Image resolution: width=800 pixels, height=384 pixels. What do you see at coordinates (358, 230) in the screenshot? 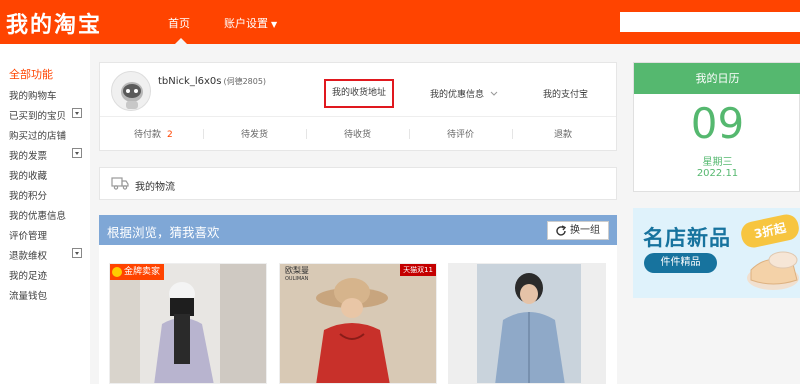
I see `recommend-header: 根据浏览，猜我喜欢 换一组` at bounding box center [358, 230].